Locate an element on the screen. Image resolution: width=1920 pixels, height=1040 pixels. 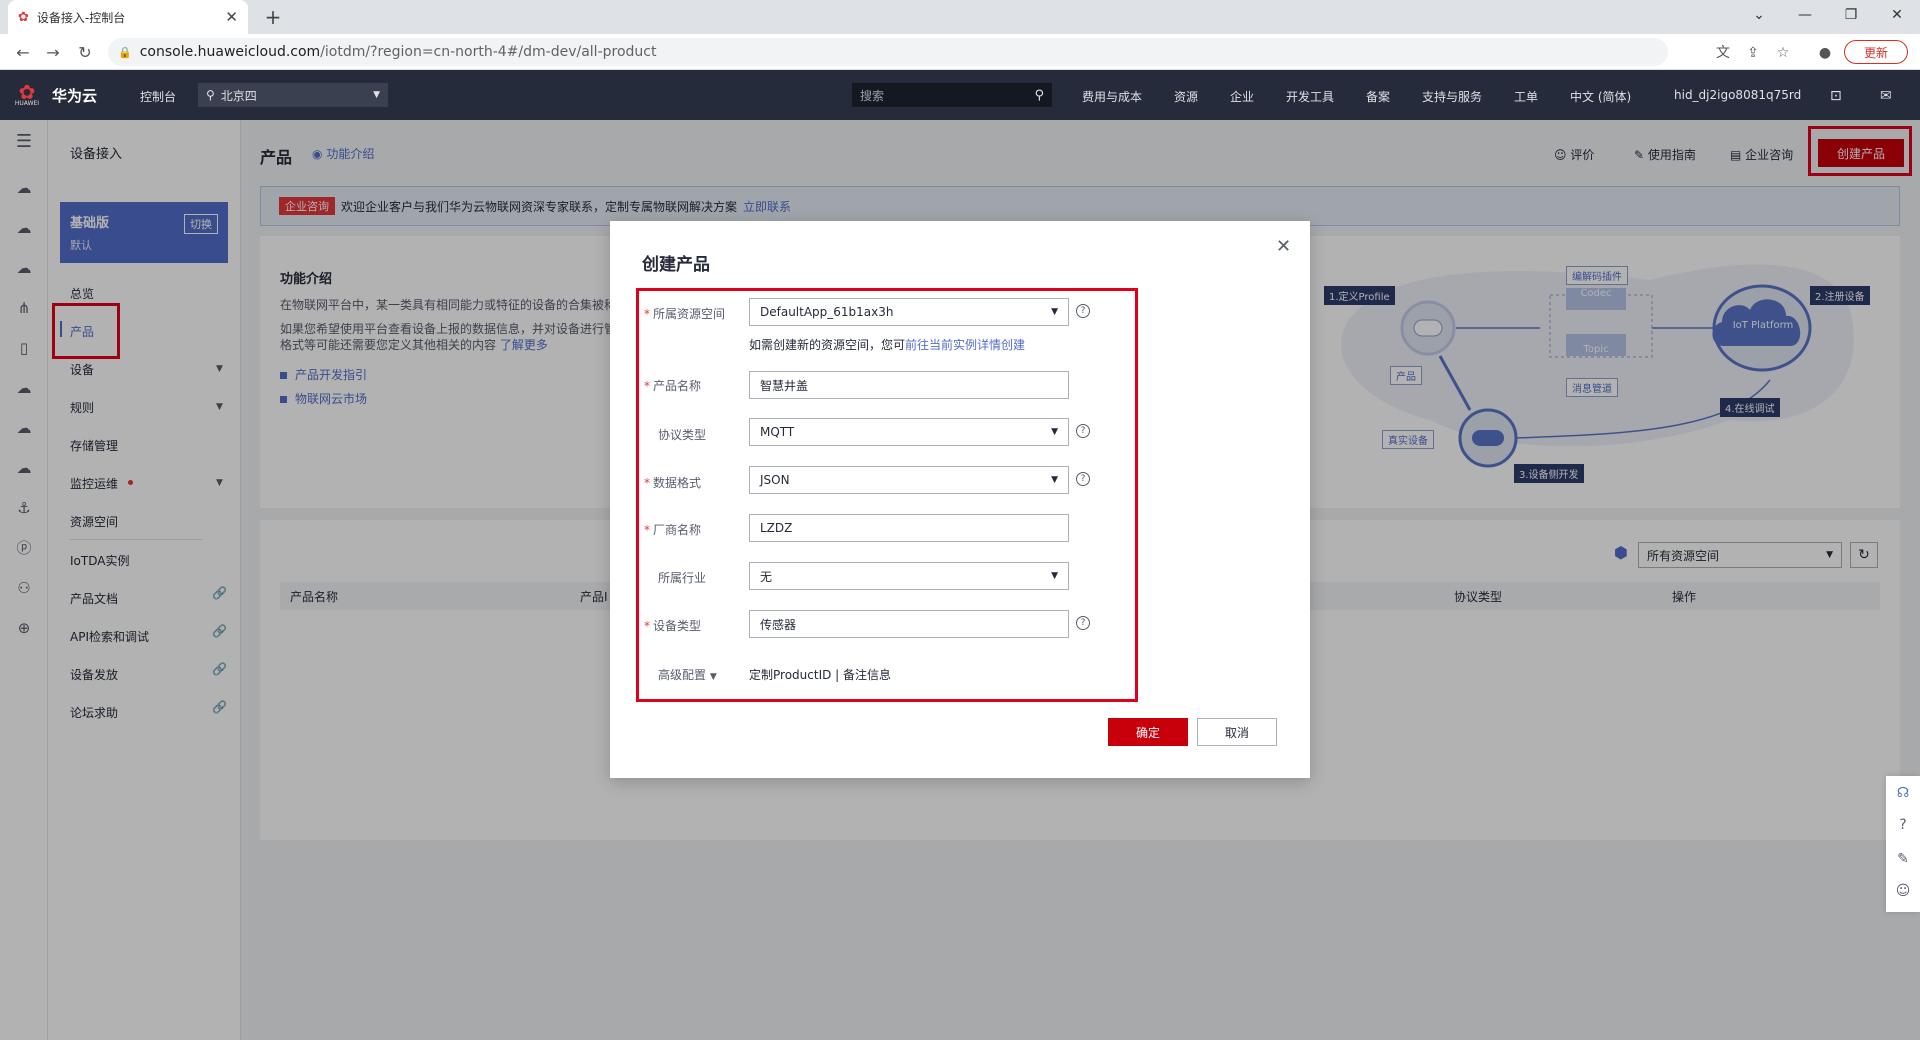
label-resource-space: * 所属资源空间 is located at coordinates (685, 314).